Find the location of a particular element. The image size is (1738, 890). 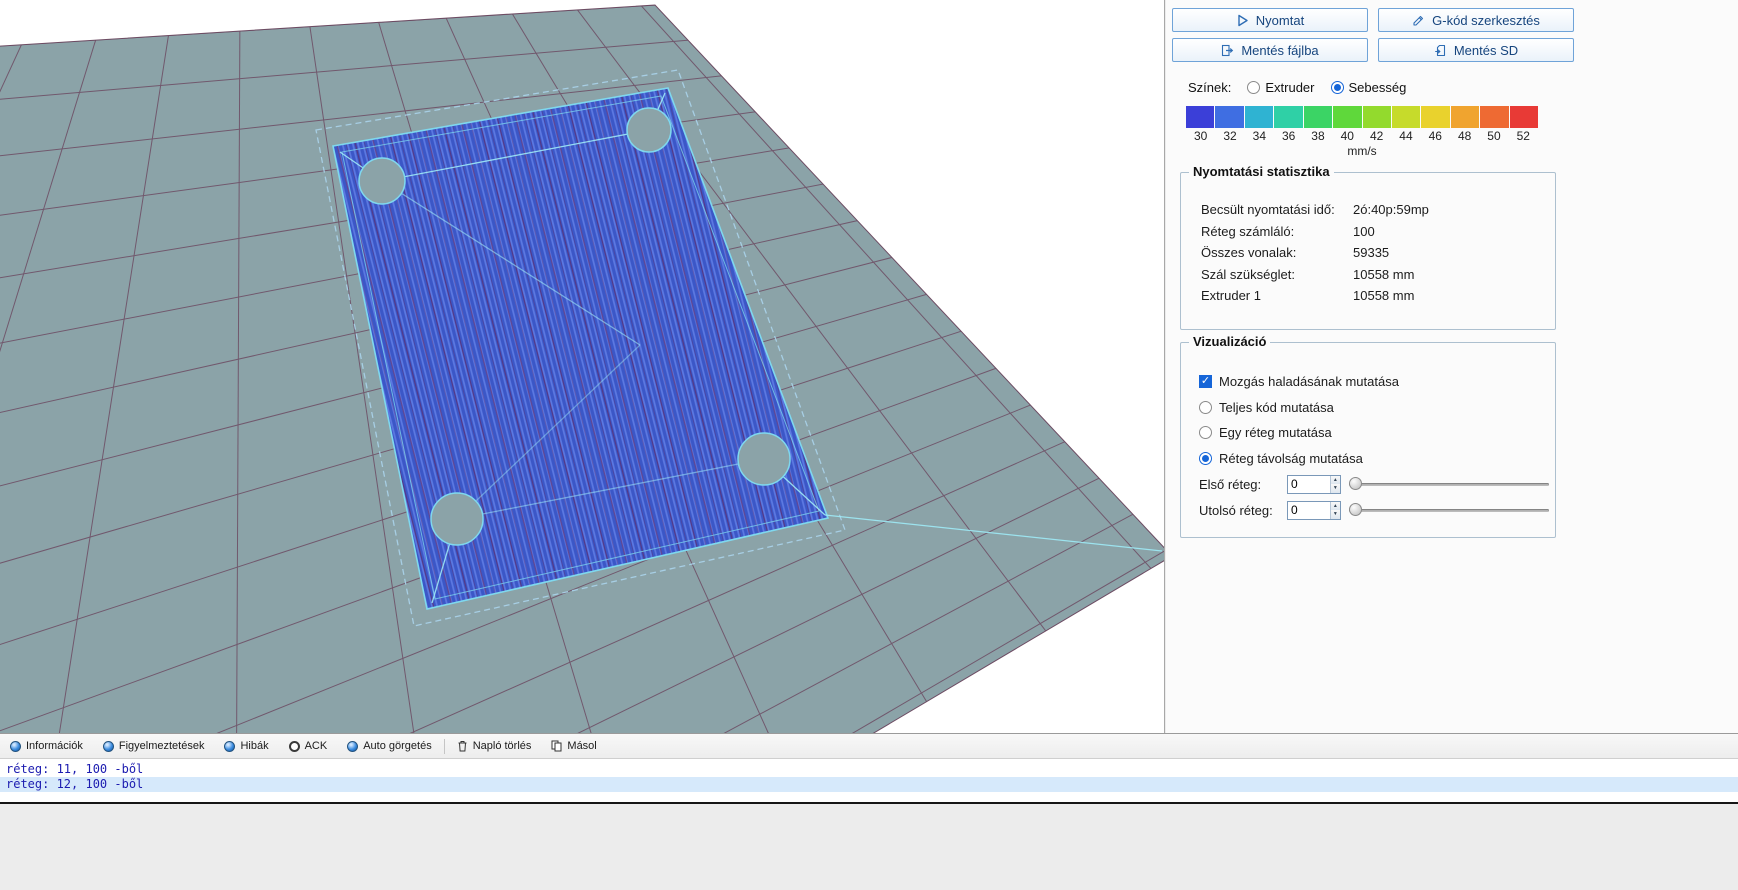

scale-tick: 32 is located at coordinates (1230, 136).